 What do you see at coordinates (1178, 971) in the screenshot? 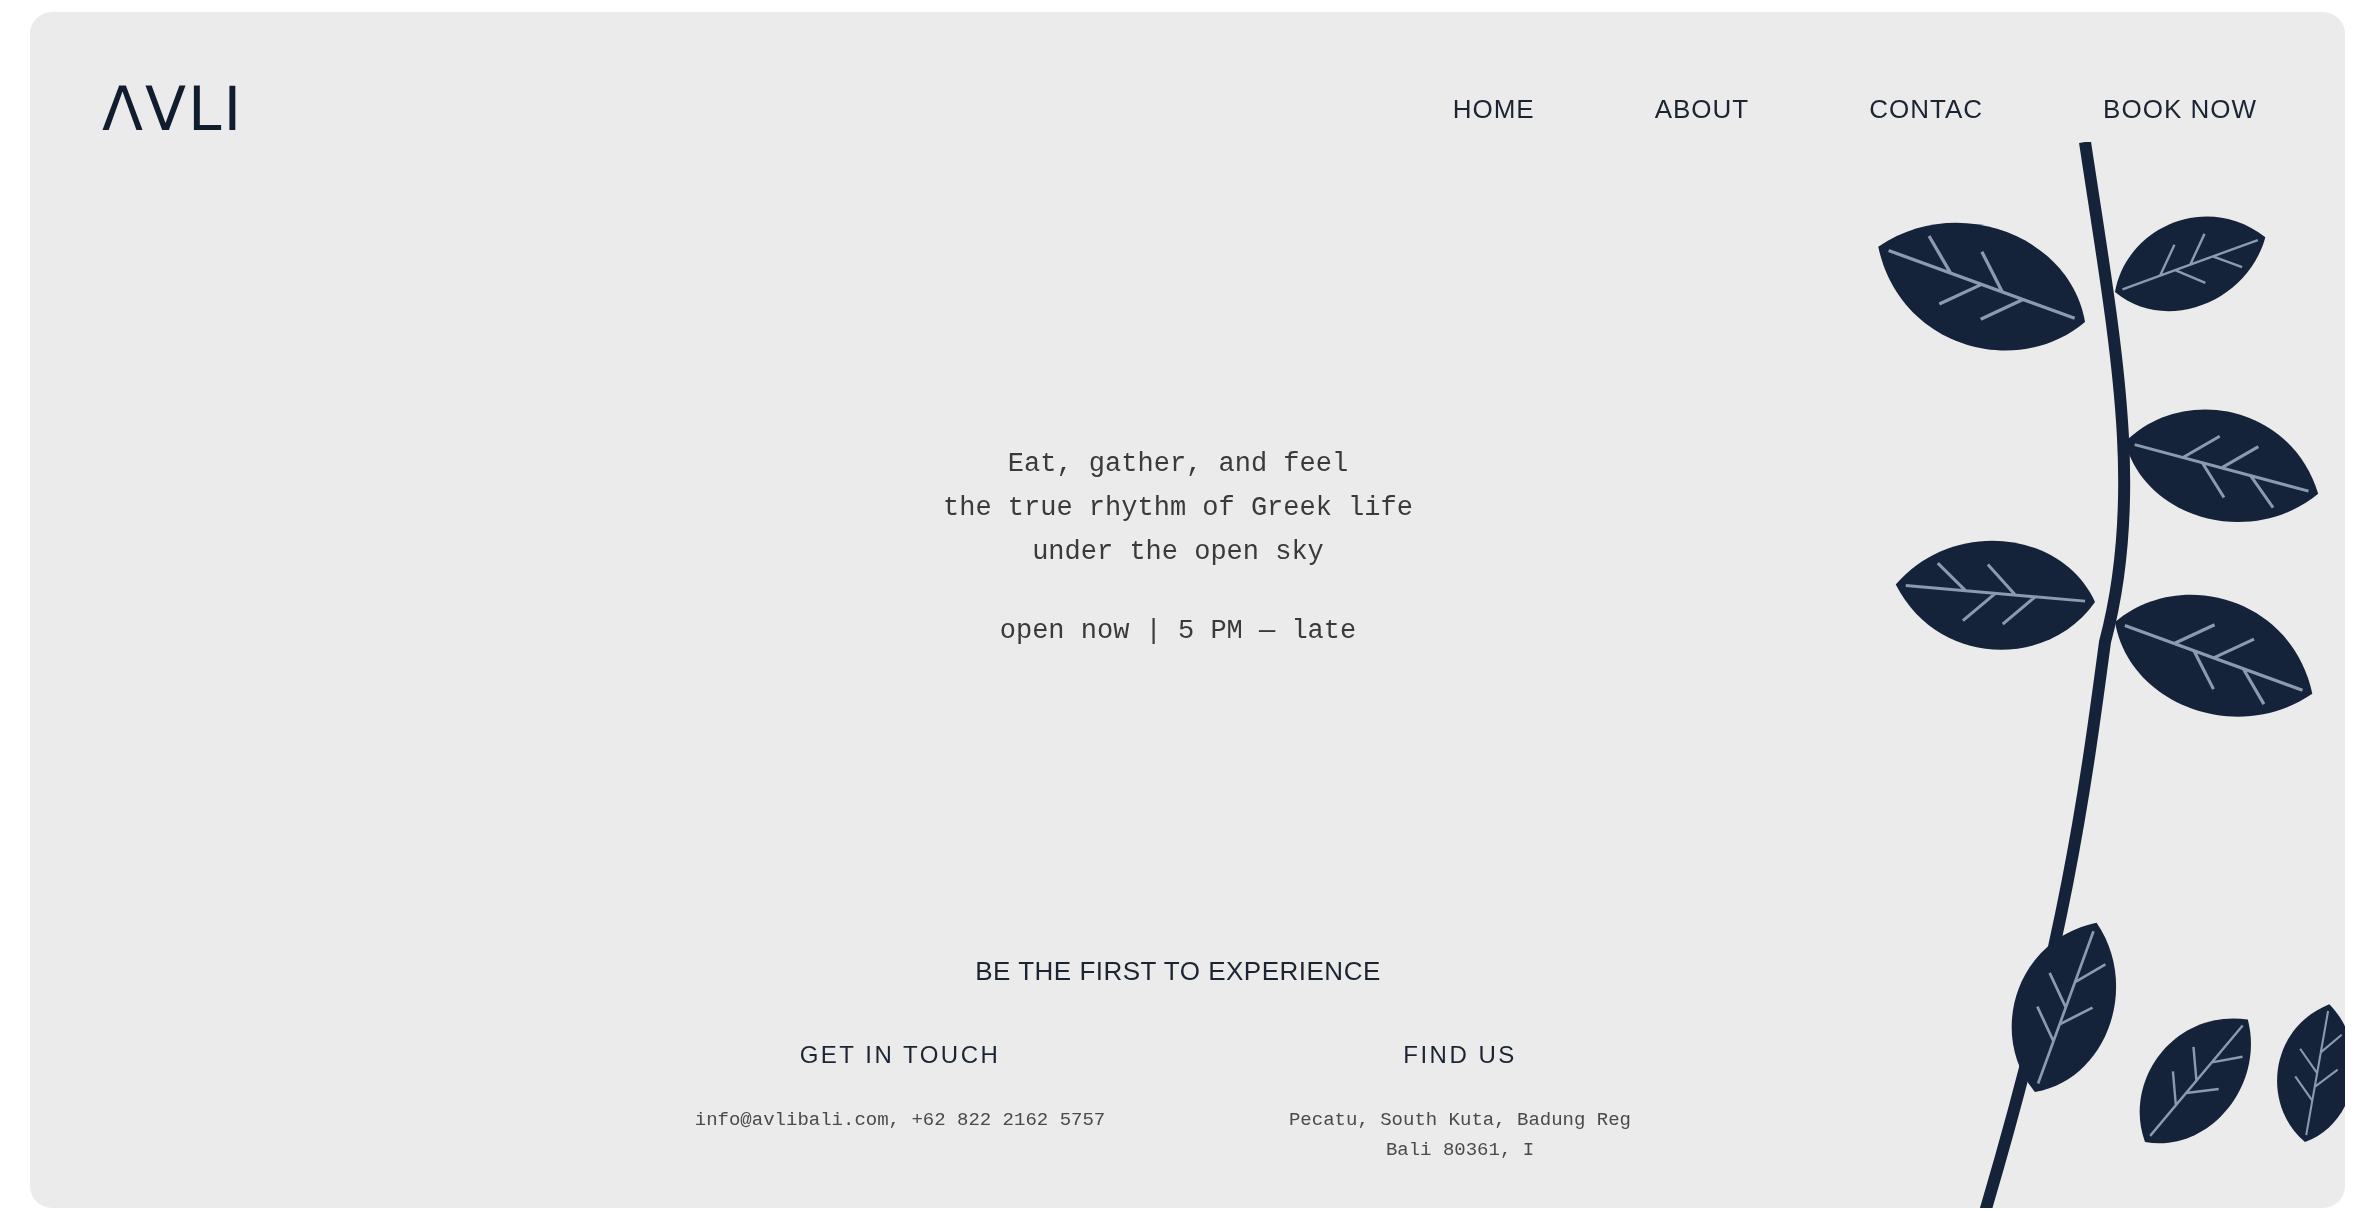
I see `cta-heading: BE THE FIRST TO EXPERIENCE` at bounding box center [1178, 971].